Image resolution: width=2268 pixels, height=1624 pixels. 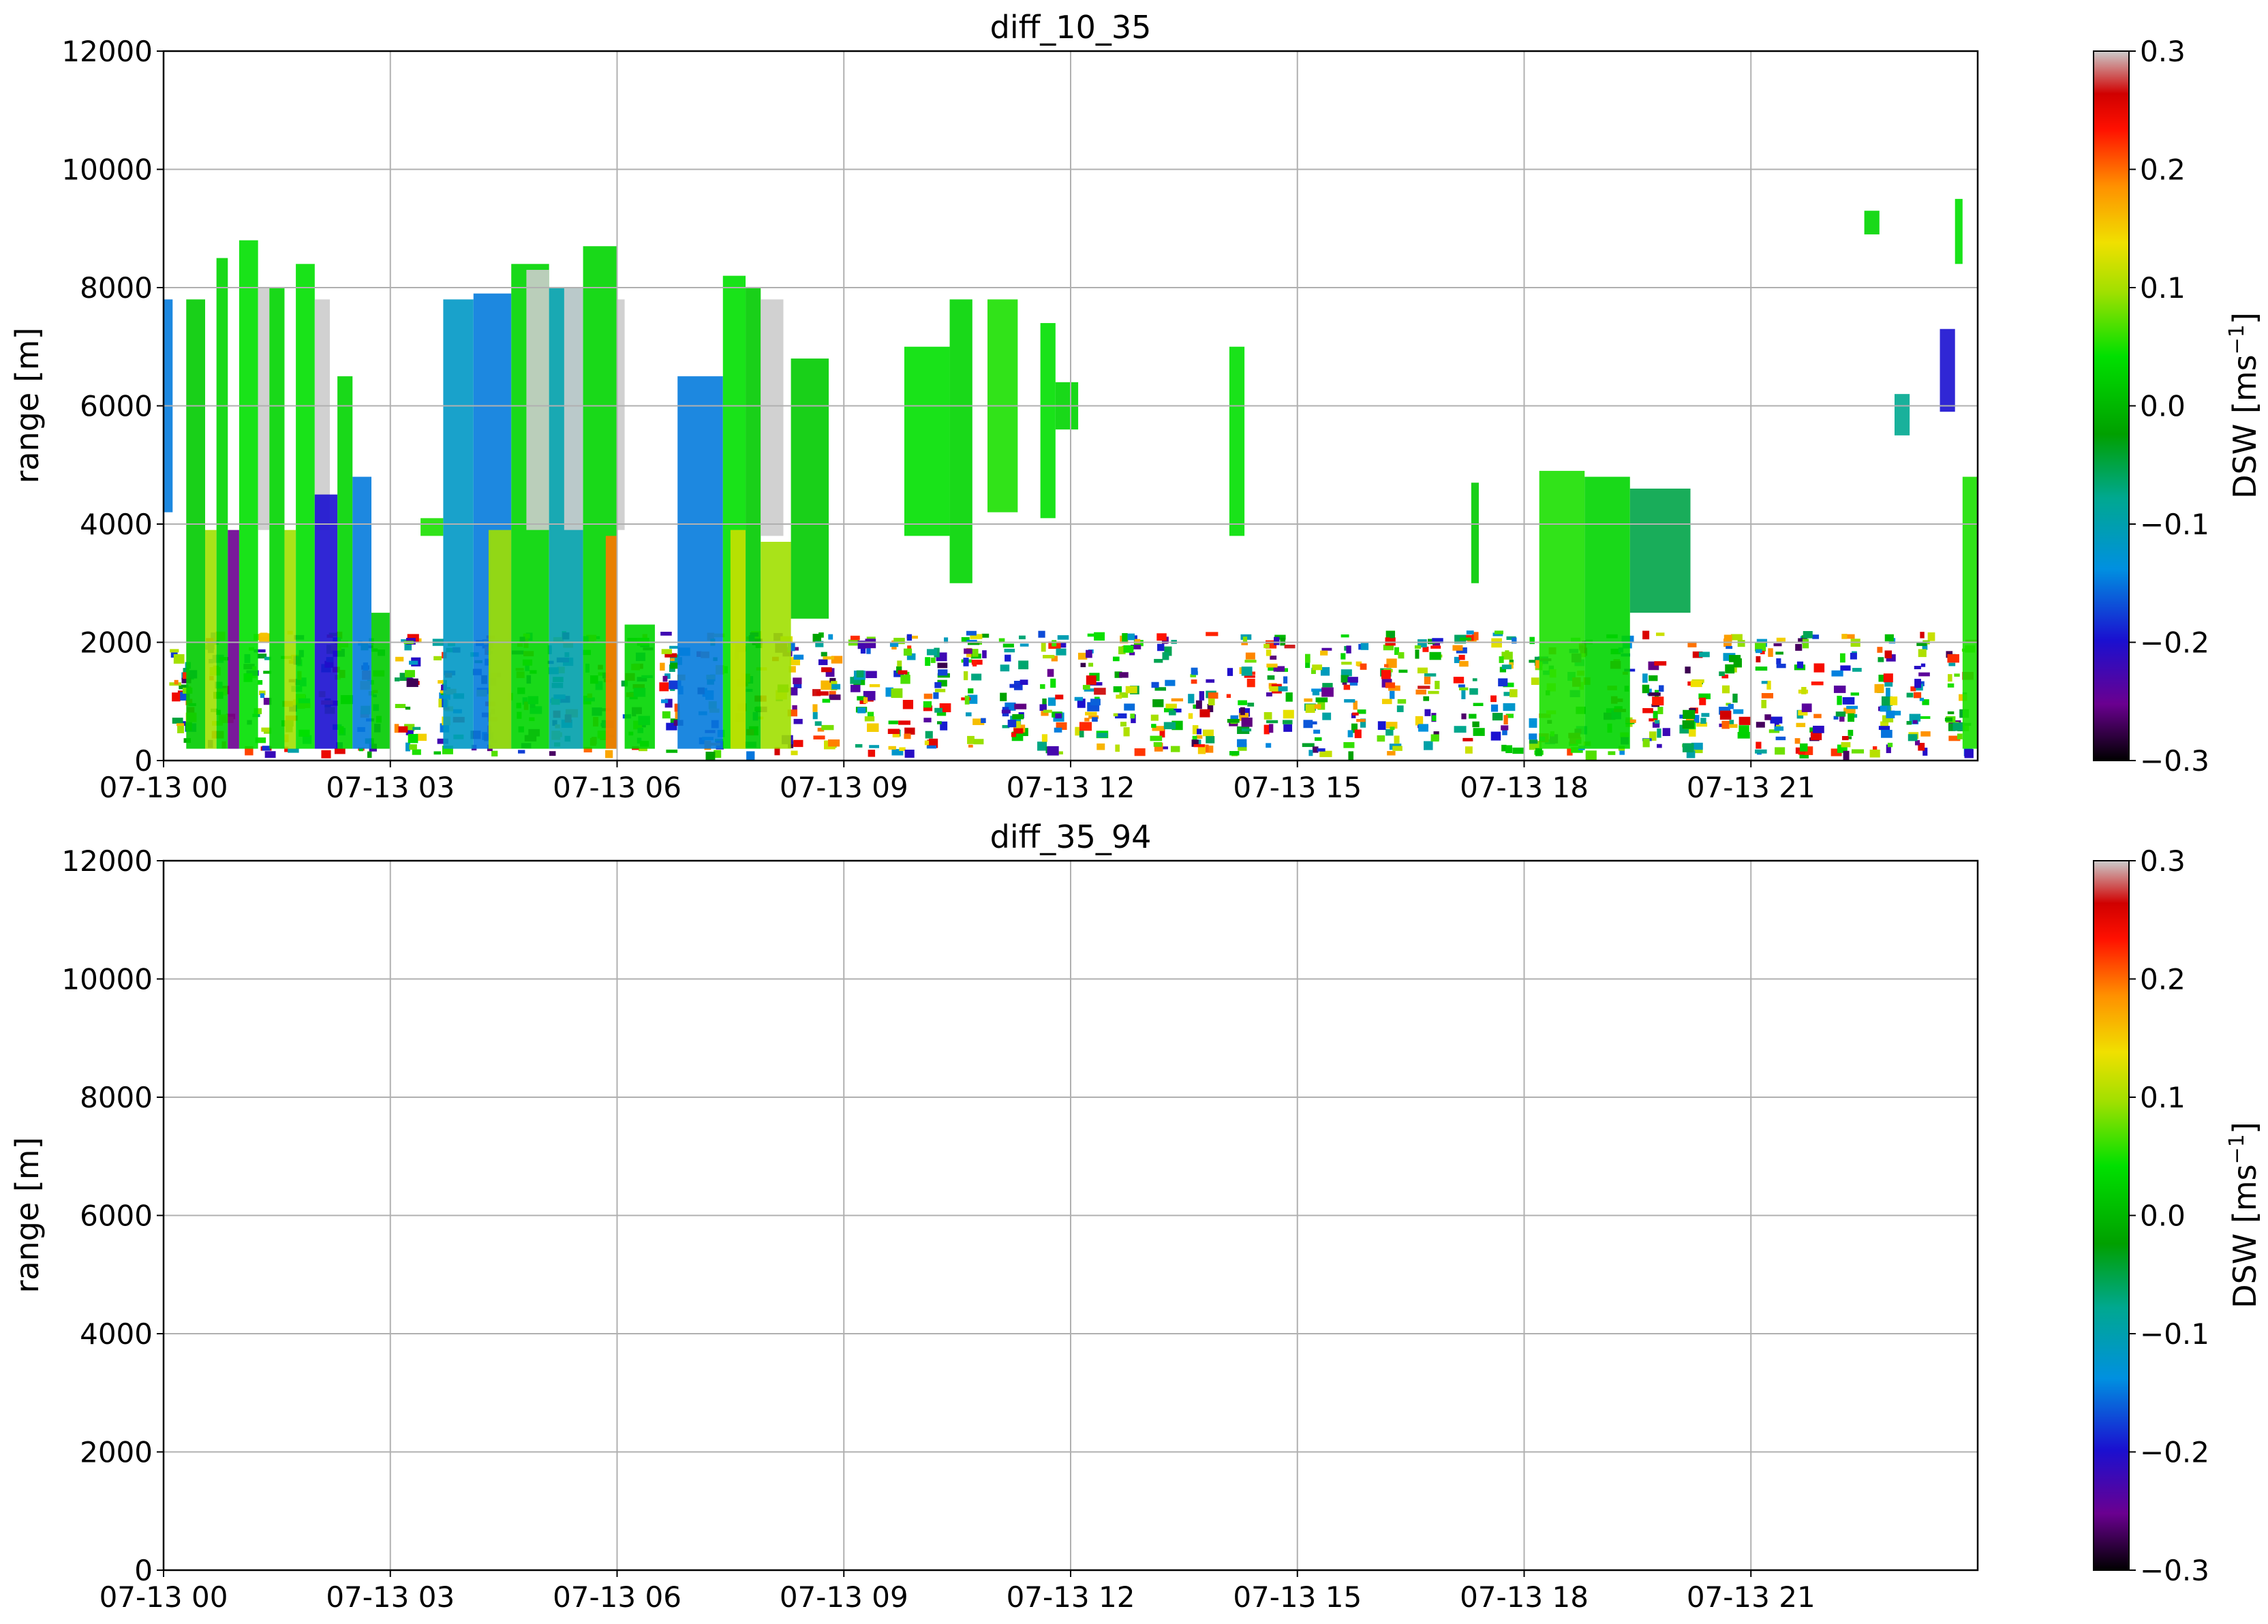 What do you see at coordinates (2163, 288) in the screenshot?
I see `colorbar-tick-label: 0.1` at bounding box center [2163, 288].